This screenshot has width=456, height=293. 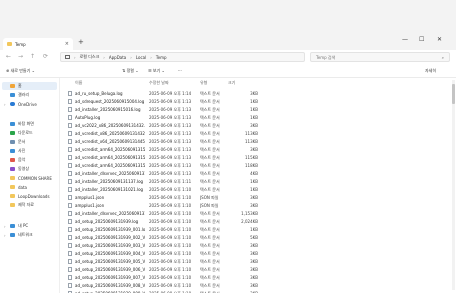 I want to click on sidebar-item-downloads: 다운로드, so click(x=18, y=133).